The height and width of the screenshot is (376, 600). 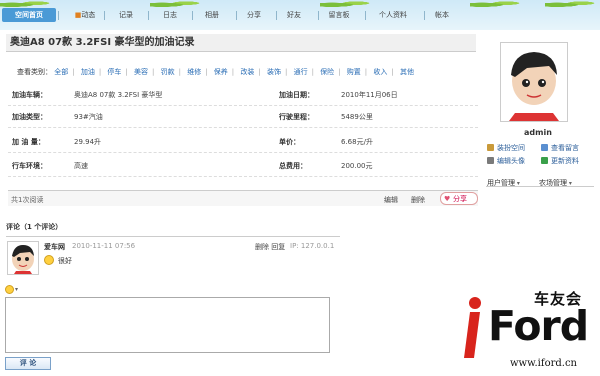 I want to click on category-fine: 罚款, so click(x=168, y=72).